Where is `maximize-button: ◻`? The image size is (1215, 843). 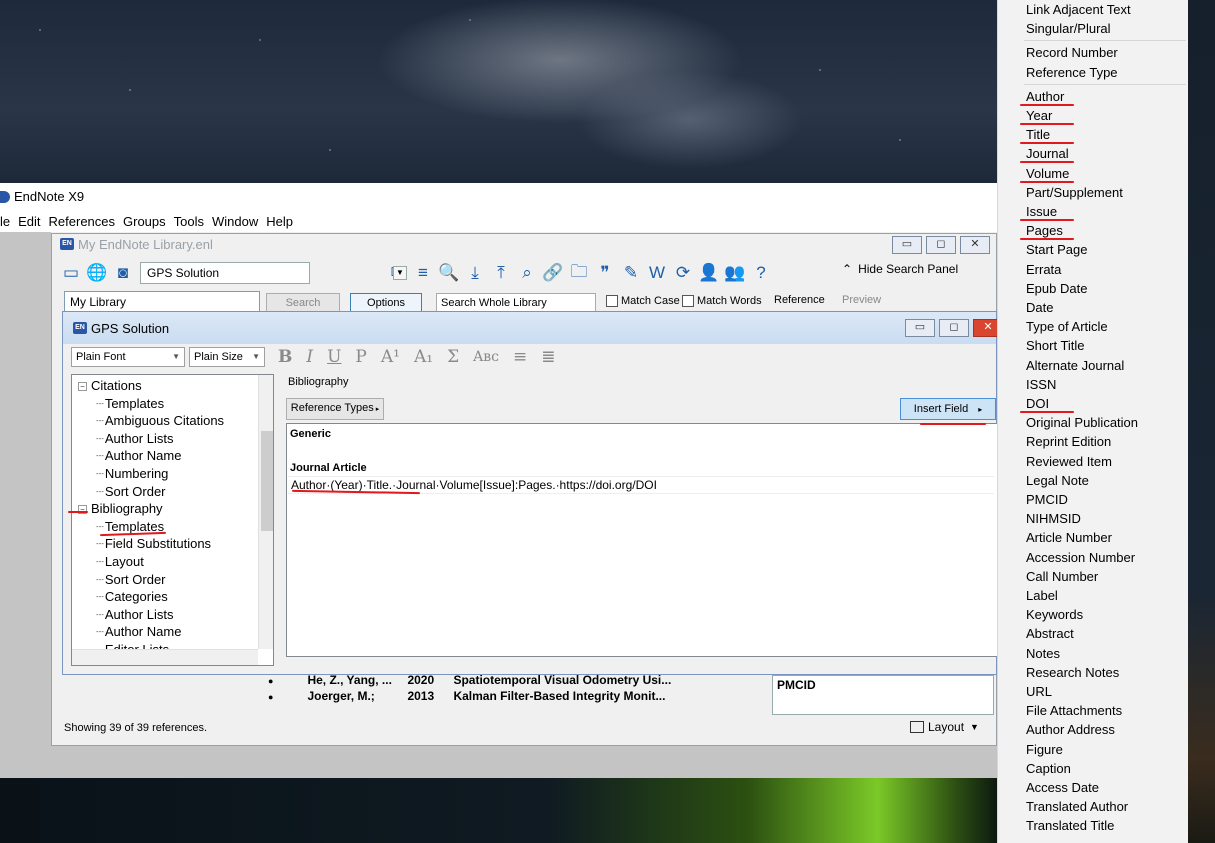 maximize-button: ◻ is located at coordinates (954, 328).